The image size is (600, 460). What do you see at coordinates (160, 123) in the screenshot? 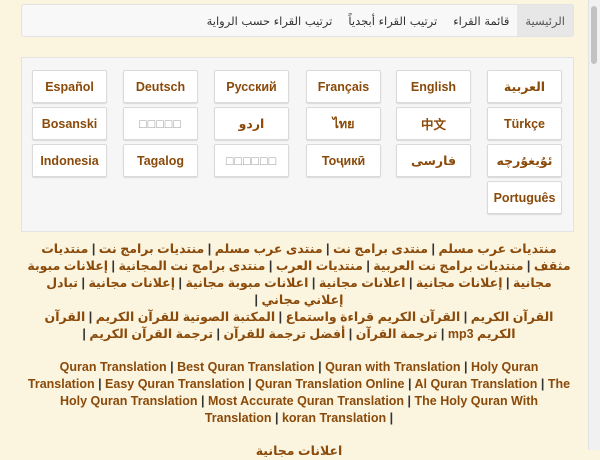
I see `lang-button-unrendered-1: □□□□□` at bounding box center [160, 123].